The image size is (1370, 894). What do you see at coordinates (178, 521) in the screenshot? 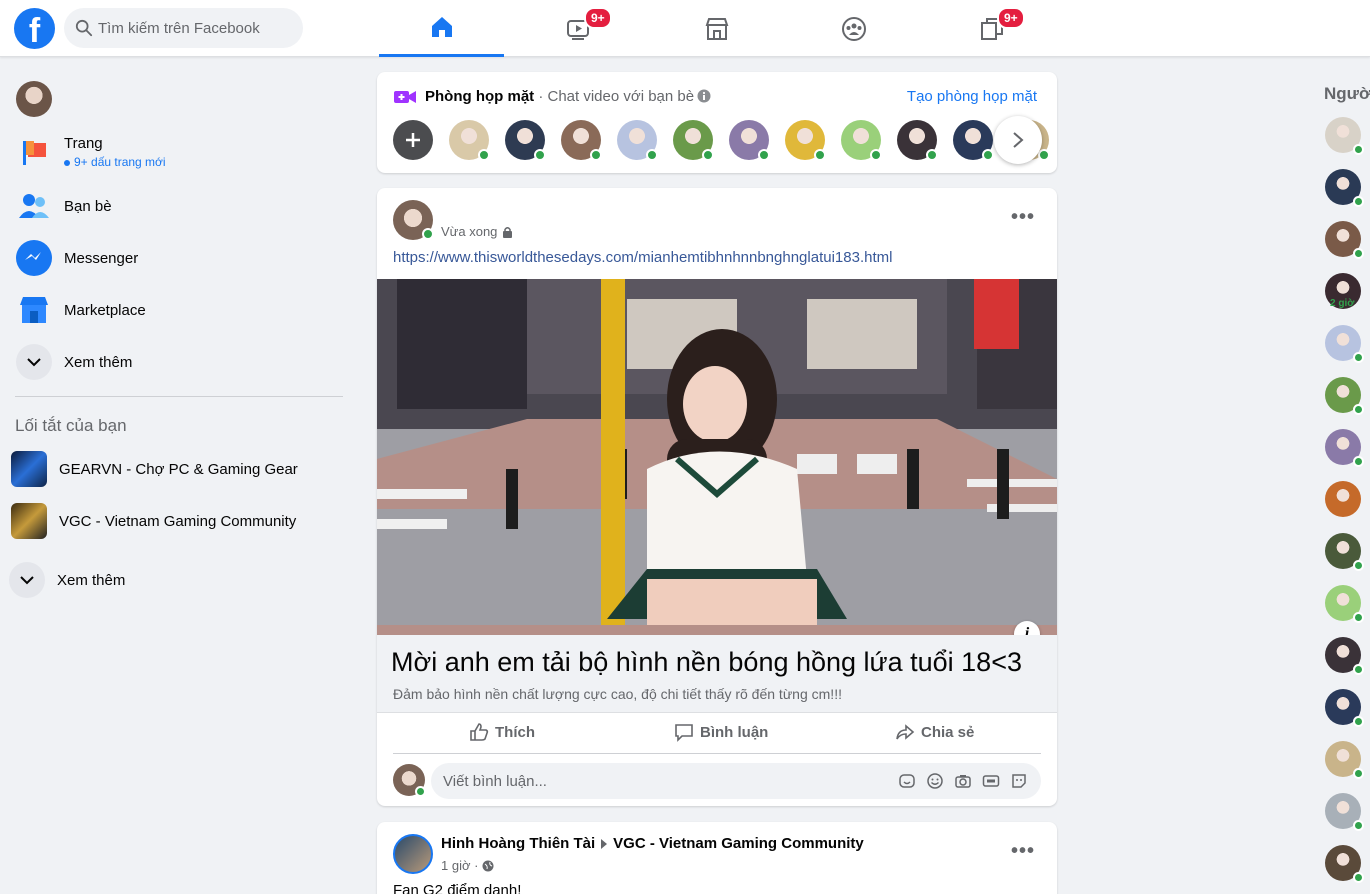
I see `shortcut-vgc: VGC - Vietnam Gaming Community` at bounding box center [178, 521].